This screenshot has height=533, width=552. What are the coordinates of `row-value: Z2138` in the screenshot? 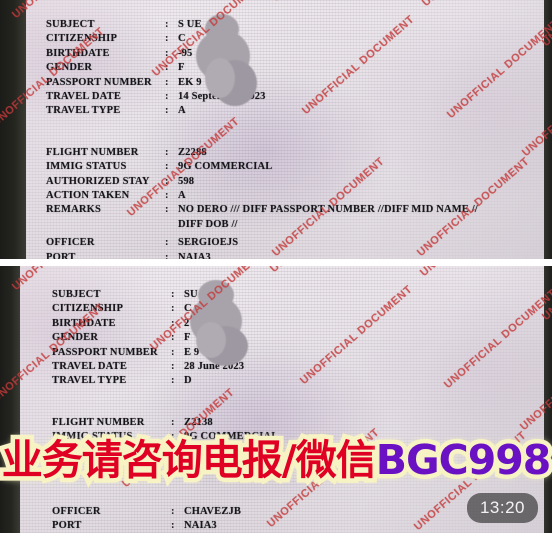 It's located at (198, 422).